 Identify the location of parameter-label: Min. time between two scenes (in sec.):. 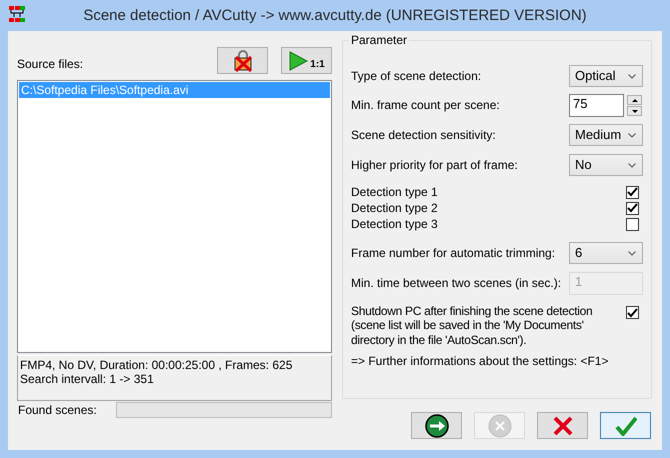
(456, 283).